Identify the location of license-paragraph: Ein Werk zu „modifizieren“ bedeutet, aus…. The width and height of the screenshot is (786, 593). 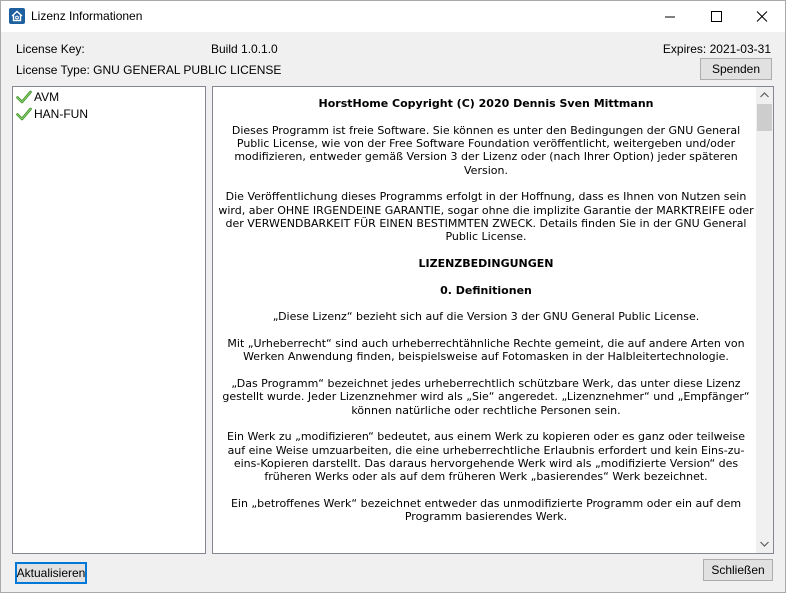
(486, 457).